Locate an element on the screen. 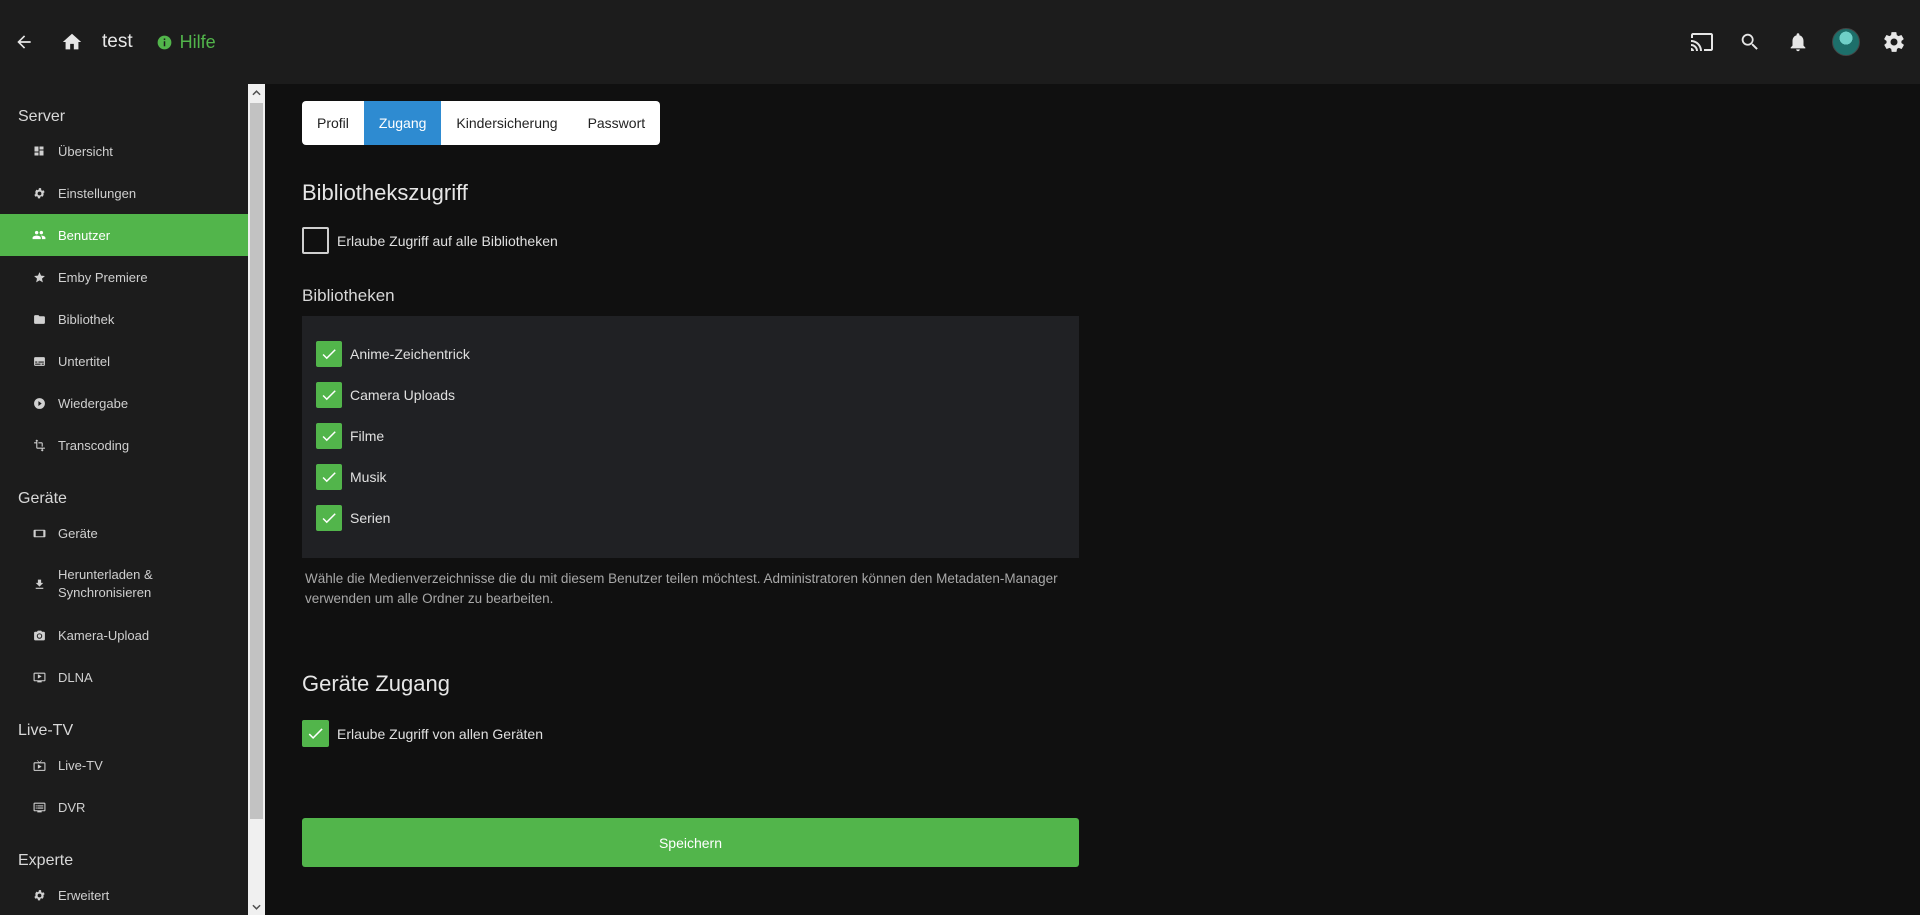 The image size is (1920, 915). info-icon is located at coordinates (164, 42).